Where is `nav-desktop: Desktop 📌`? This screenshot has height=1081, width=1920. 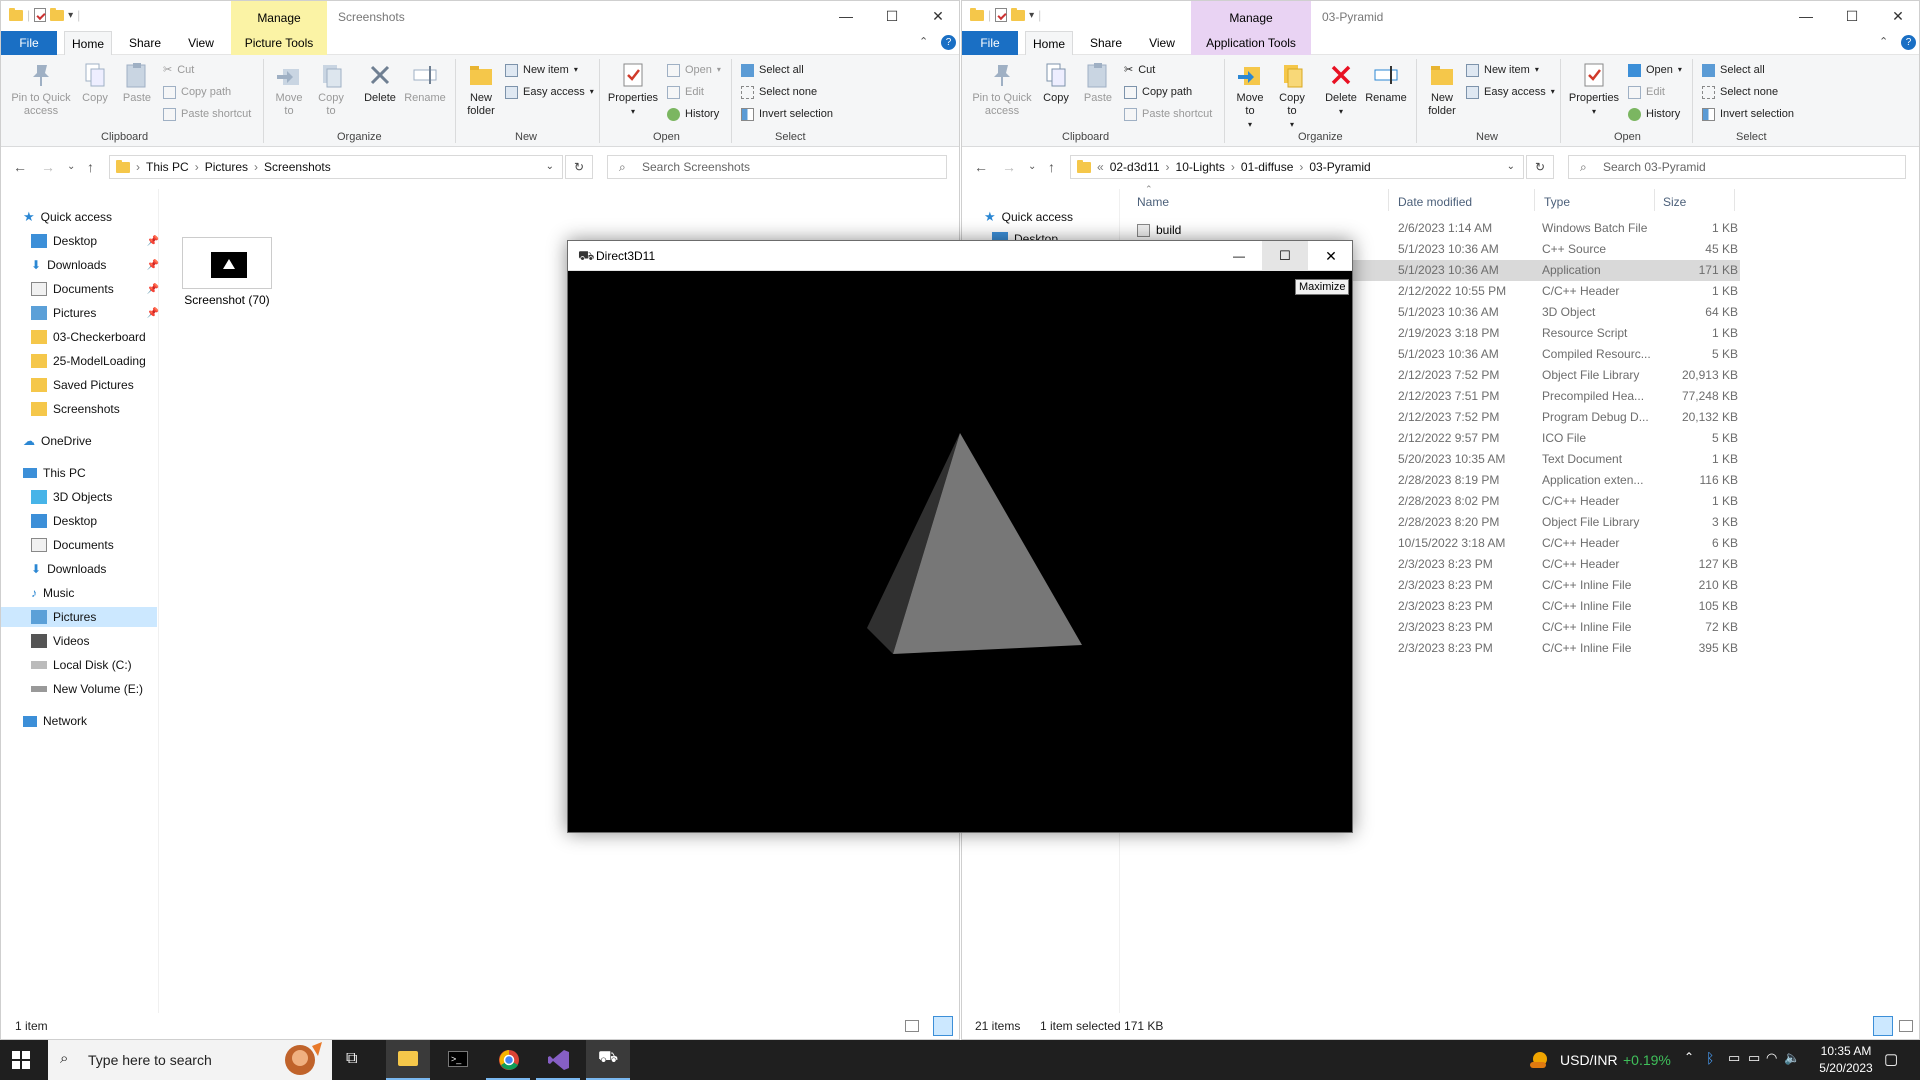
nav-desktop: Desktop 📌 is located at coordinates (109, 241).